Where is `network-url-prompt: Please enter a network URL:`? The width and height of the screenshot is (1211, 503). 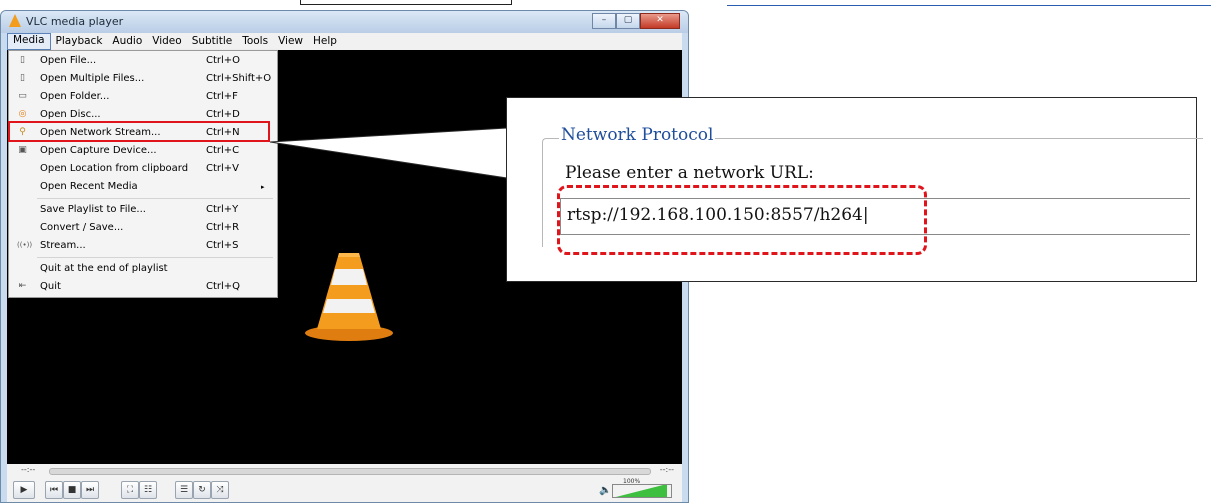
network-url-prompt: Please enter a network URL: is located at coordinates (689, 173).